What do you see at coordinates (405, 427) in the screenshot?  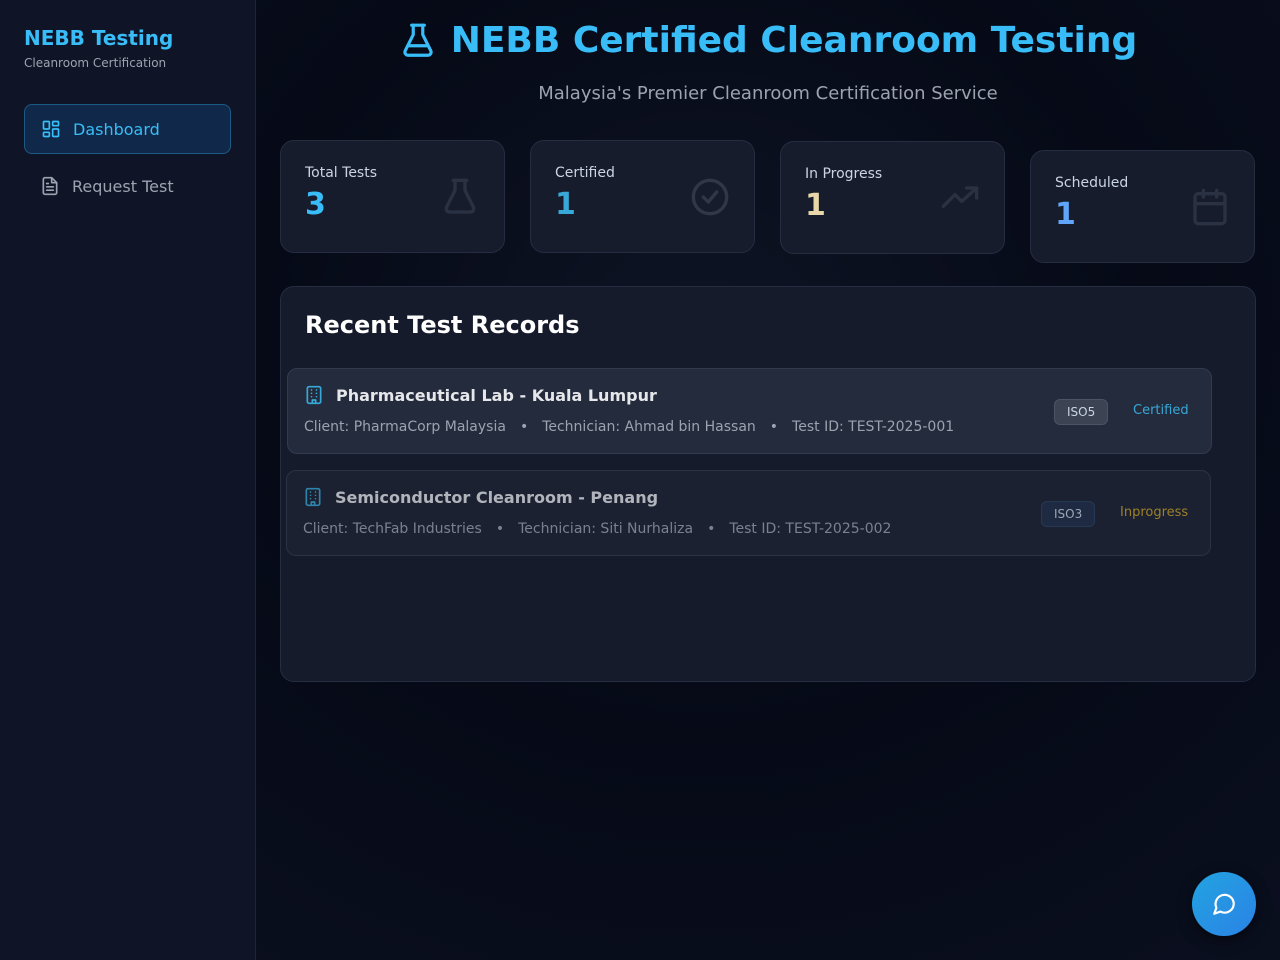 I see `record-client: Client: PharmaCorp Malaysia` at bounding box center [405, 427].